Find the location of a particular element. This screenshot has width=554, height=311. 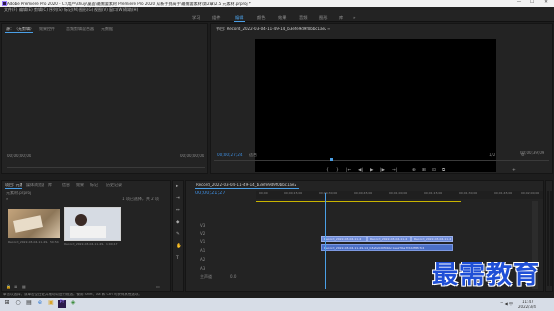

lift-icon: ⊕ is located at coordinates (414, 171).